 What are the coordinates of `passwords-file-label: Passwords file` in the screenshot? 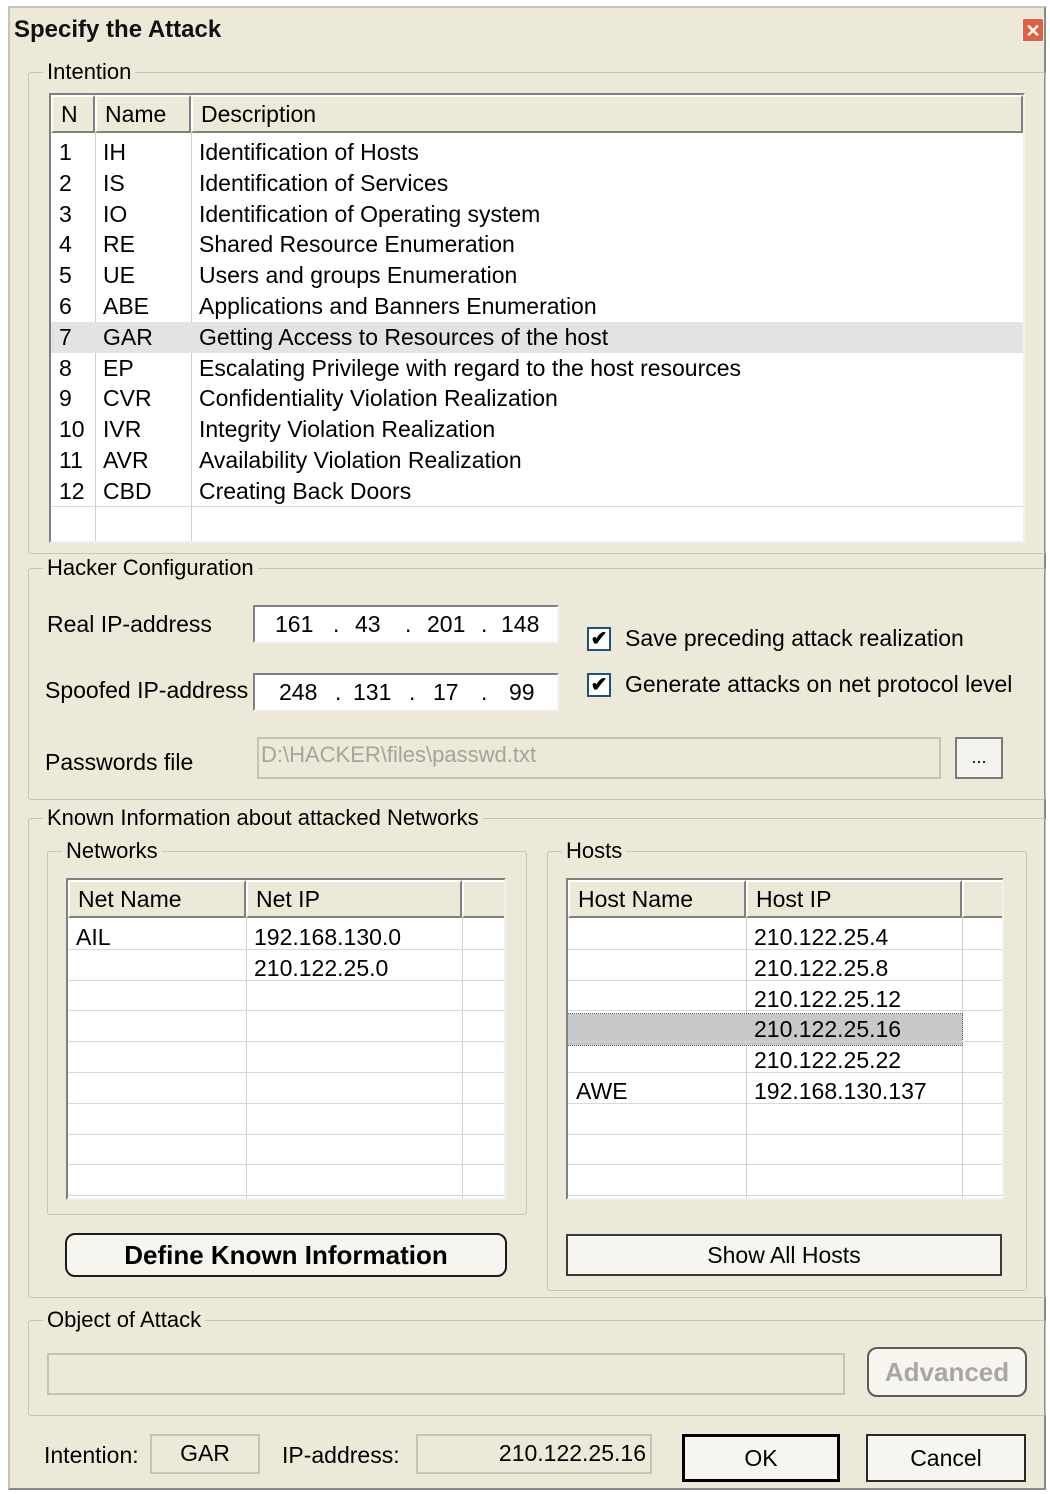 It's located at (119, 762).